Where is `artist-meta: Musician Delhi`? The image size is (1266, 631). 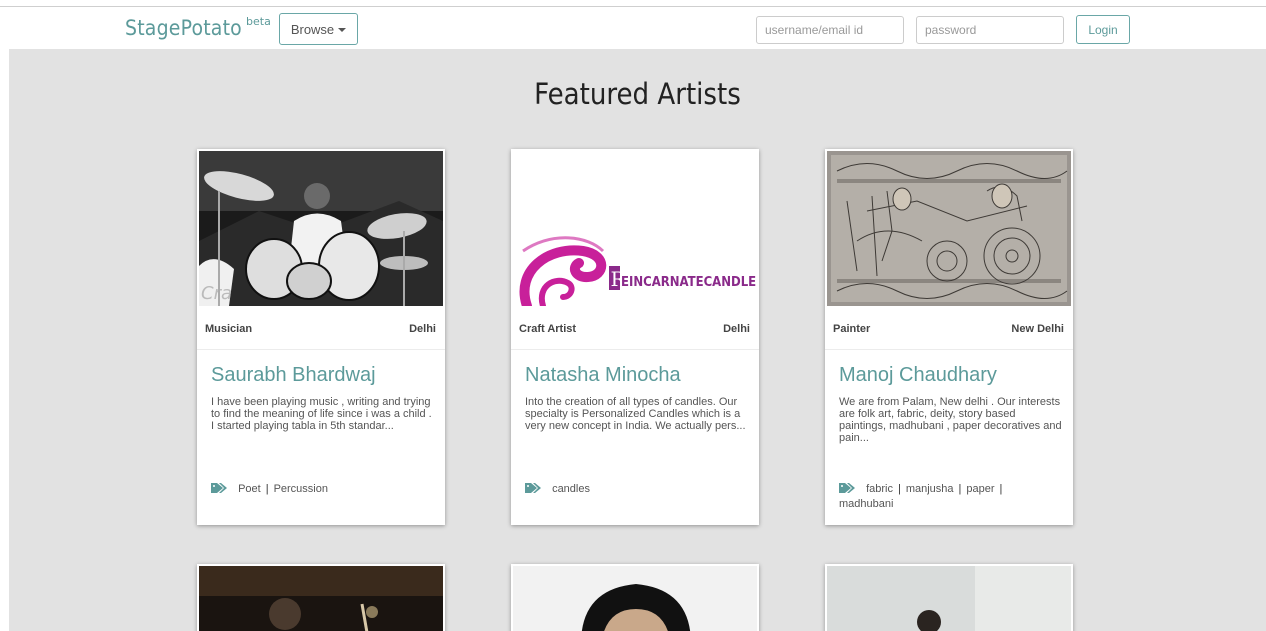 artist-meta: Musician Delhi is located at coordinates (321, 329).